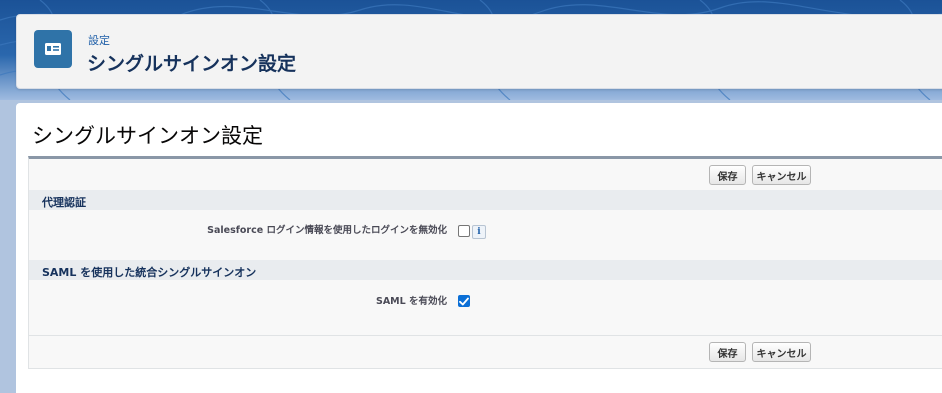  What do you see at coordinates (464, 231) in the screenshot?
I see `disable-login-checkbox` at bounding box center [464, 231].